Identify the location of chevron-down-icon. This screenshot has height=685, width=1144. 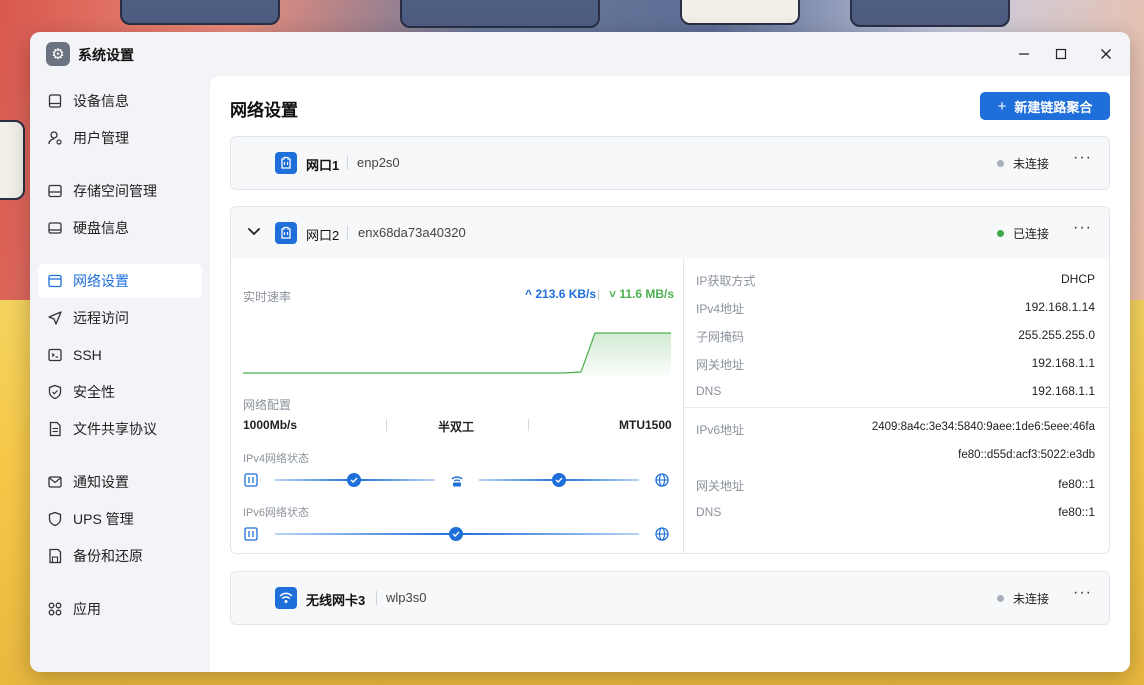
(254, 231).